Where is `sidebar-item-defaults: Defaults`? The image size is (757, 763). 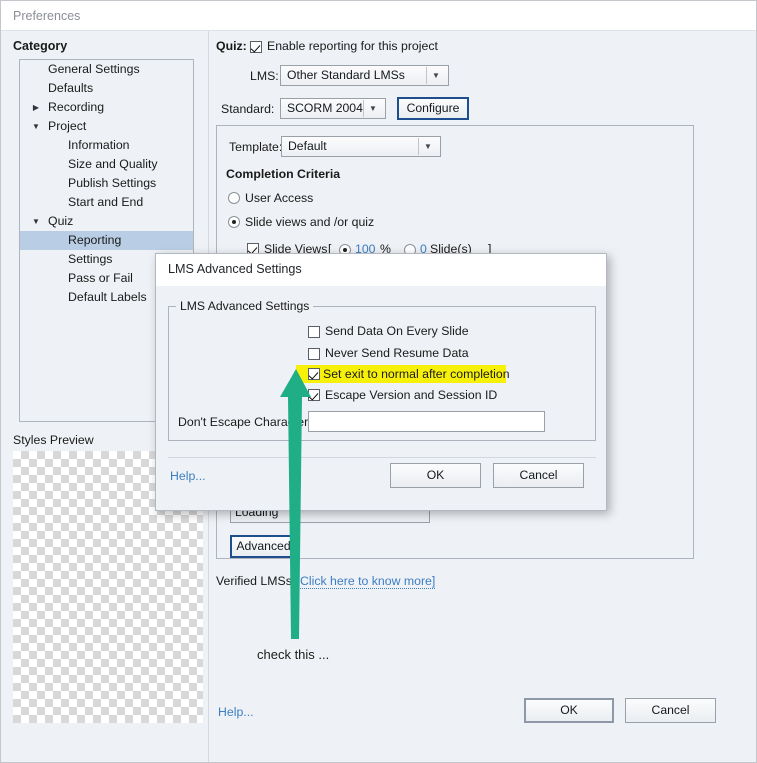
sidebar-item-defaults: Defaults is located at coordinates (106, 88).